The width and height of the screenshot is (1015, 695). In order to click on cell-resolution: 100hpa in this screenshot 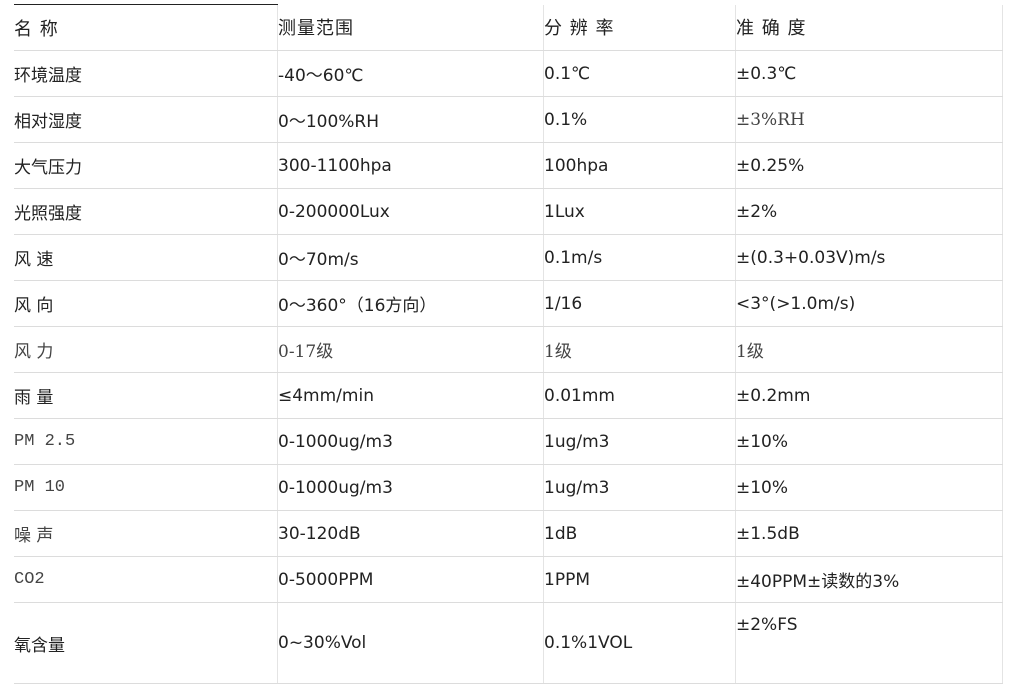, I will do `click(639, 165)`.